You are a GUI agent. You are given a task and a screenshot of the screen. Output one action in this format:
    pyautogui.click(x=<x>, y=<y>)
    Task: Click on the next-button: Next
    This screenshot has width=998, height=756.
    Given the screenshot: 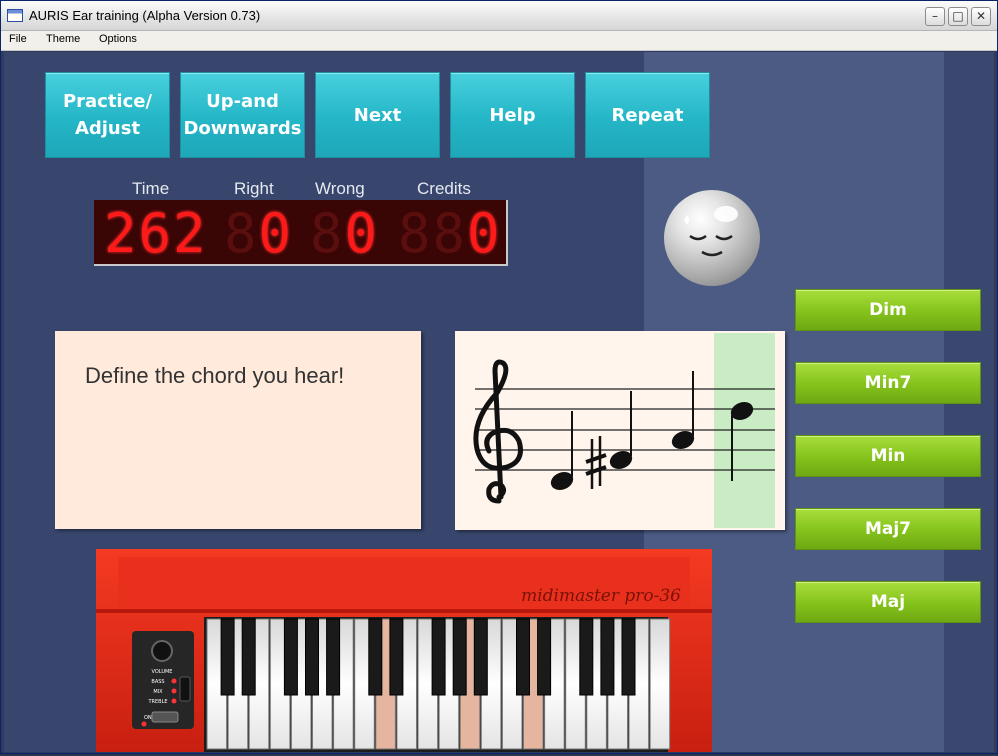 What is the action you would take?
    pyautogui.click(x=377, y=115)
    